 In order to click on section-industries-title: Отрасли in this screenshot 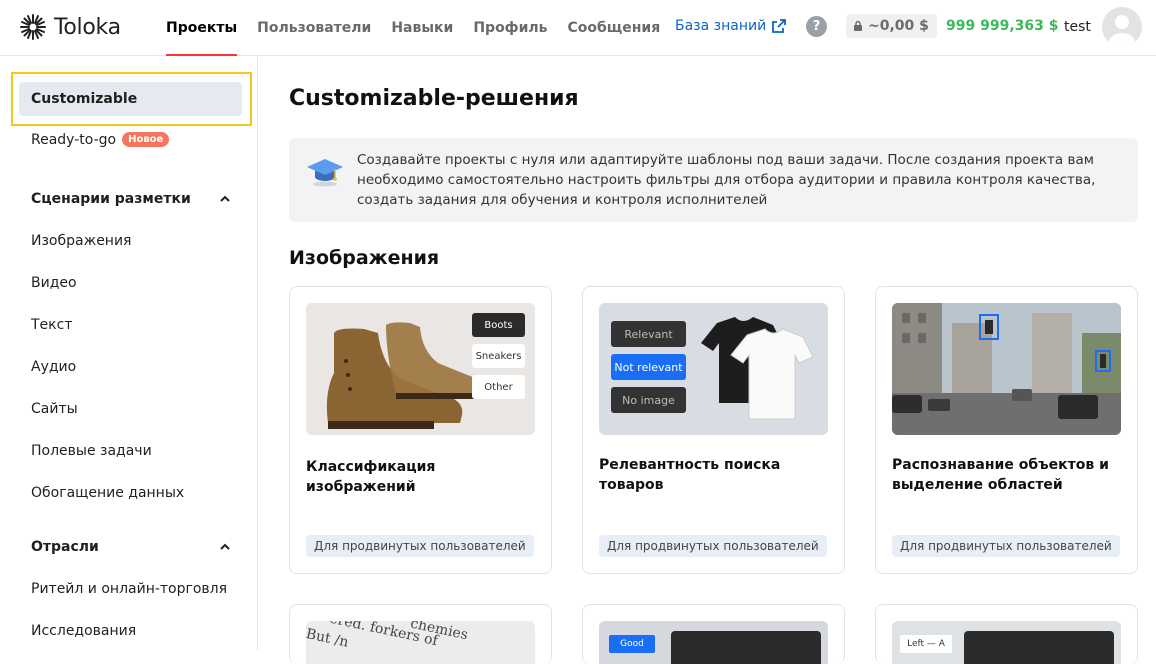, I will do `click(65, 547)`.